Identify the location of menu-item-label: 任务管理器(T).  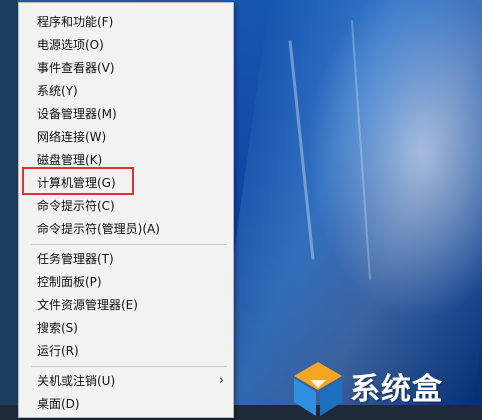
(75, 259).